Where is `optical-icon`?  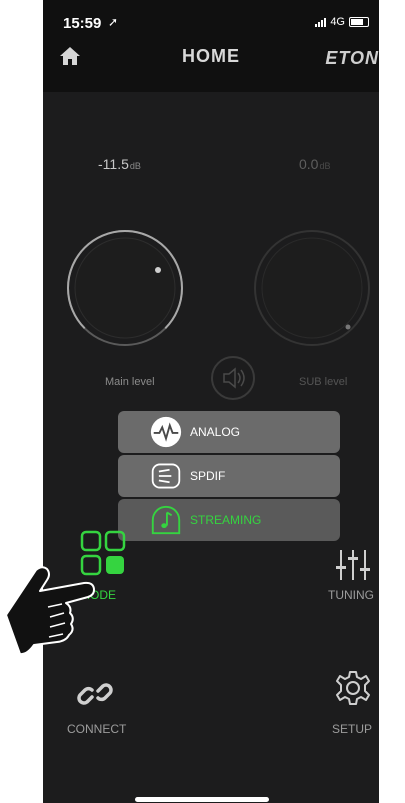
optical-icon is located at coordinates (166, 476).